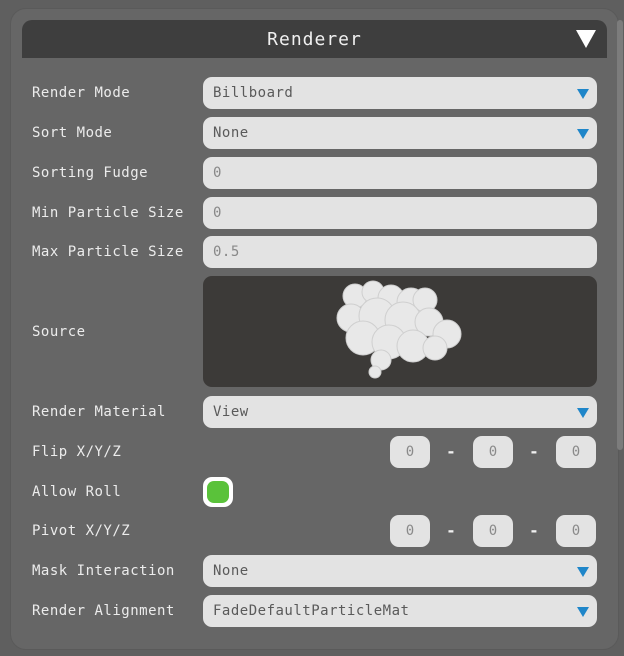 The width and height of the screenshot is (624, 656). Describe the element at coordinates (231, 571) in the screenshot. I see `mask-interaction-value: None` at that location.